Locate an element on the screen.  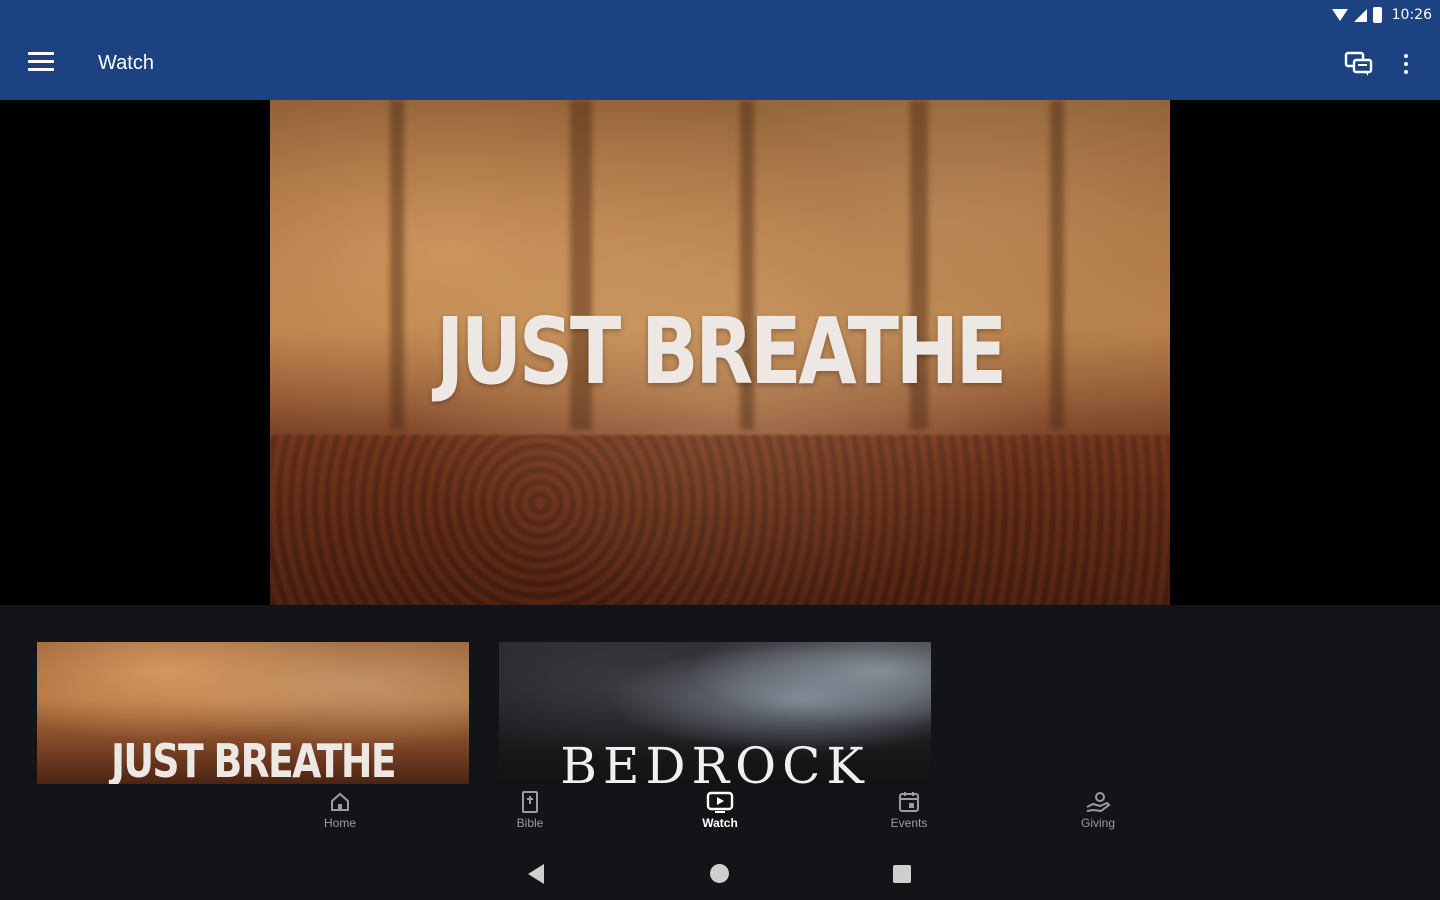
tv-icon is located at coordinates (720, 802).